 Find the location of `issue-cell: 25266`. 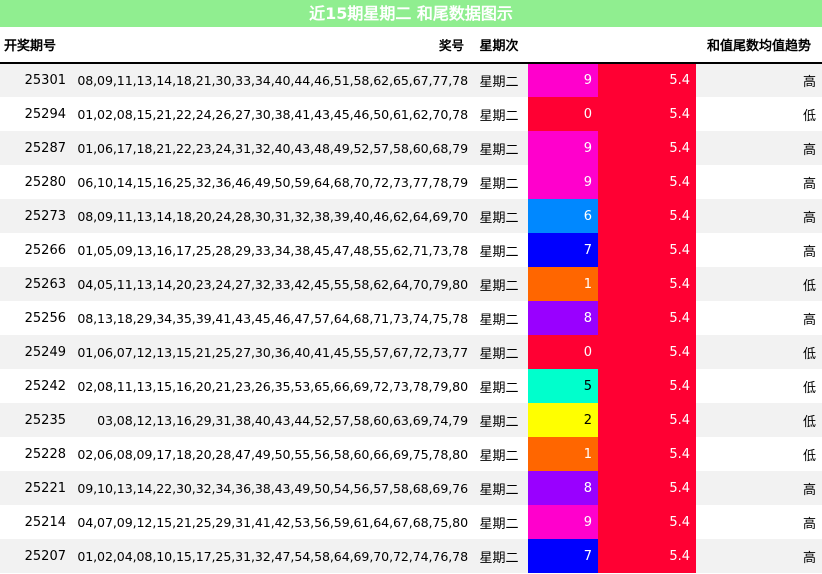

issue-cell: 25266 is located at coordinates (36, 250).